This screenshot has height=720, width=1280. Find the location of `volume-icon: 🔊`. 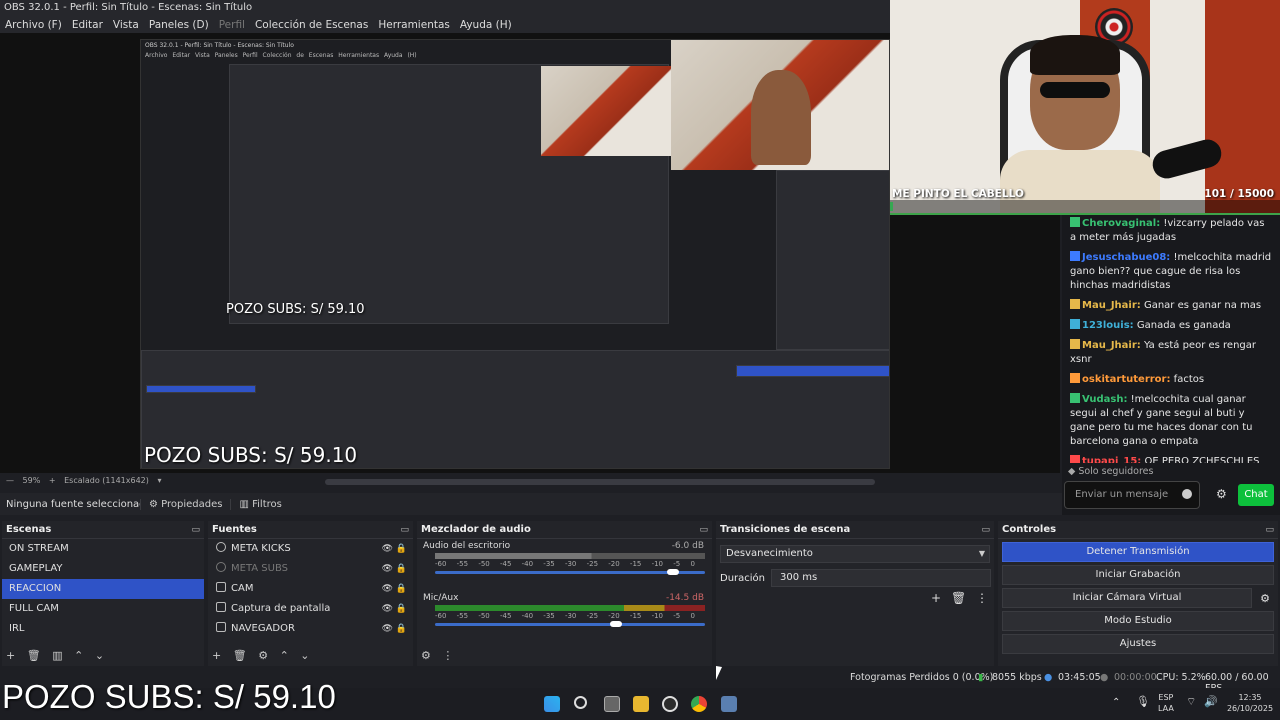

volume-icon: 🔊 is located at coordinates (1211, 701).